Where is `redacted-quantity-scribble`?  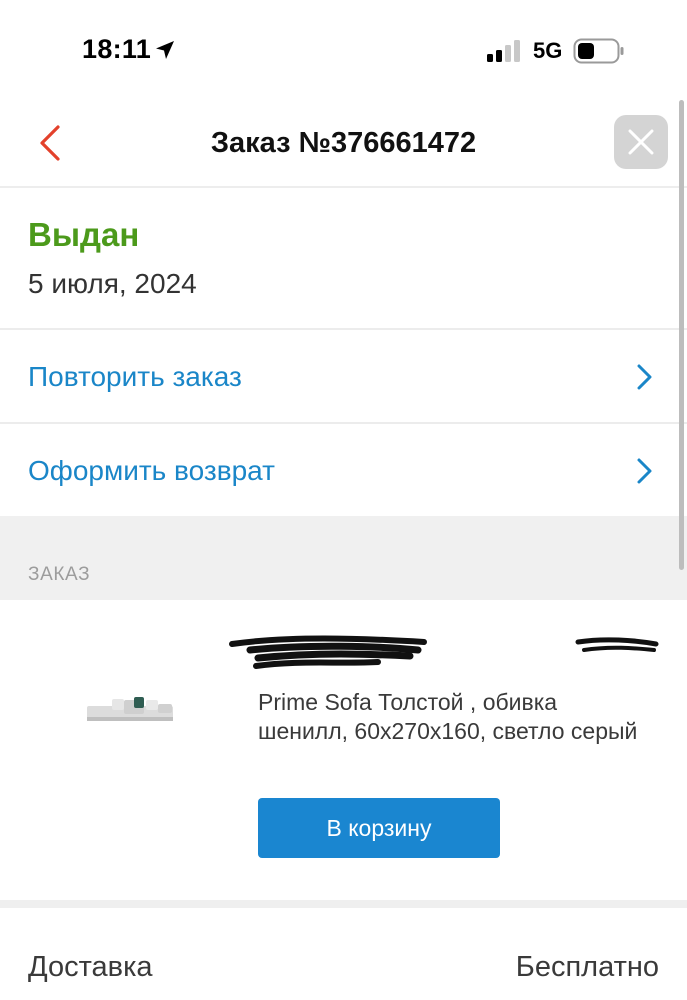 redacted-quantity-scribble is located at coordinates (617, 644).